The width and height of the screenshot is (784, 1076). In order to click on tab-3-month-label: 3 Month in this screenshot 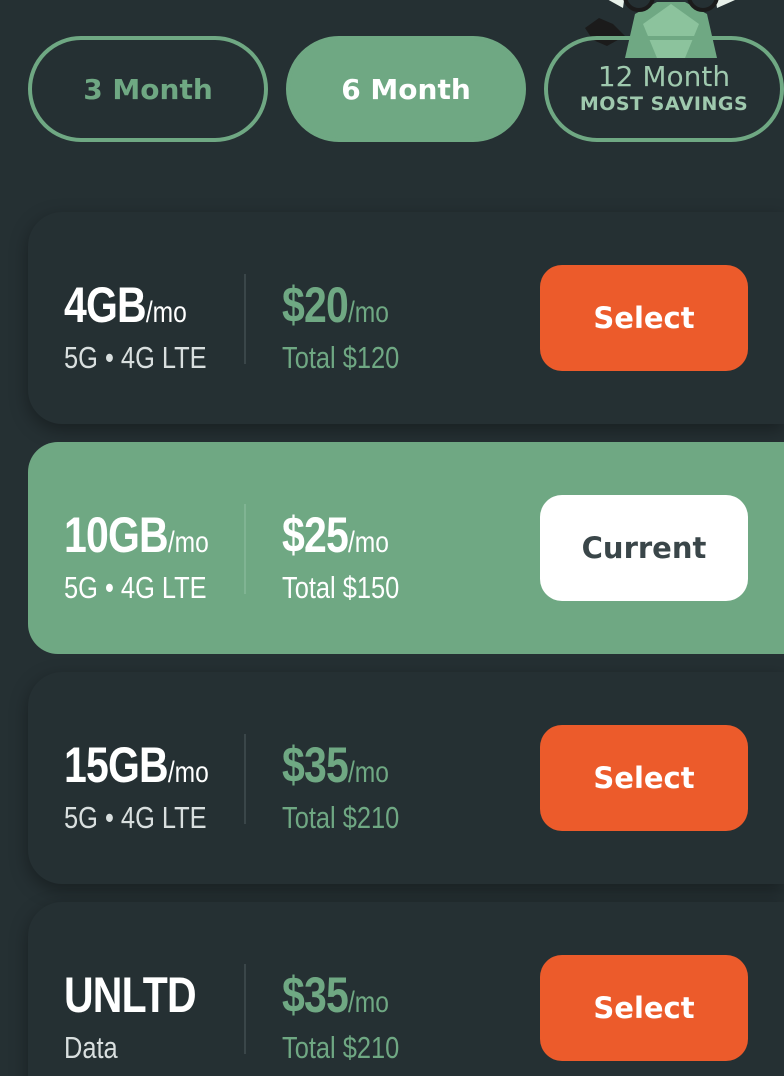, I will do `click(148, 89)`.